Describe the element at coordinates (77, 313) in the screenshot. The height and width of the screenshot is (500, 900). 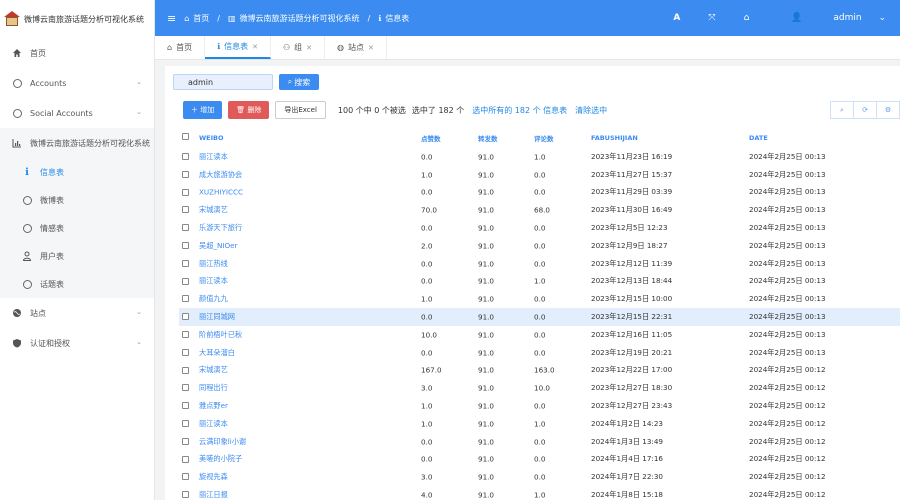
I see `sidebar-item-sites: 站点 ⌄` at that location.